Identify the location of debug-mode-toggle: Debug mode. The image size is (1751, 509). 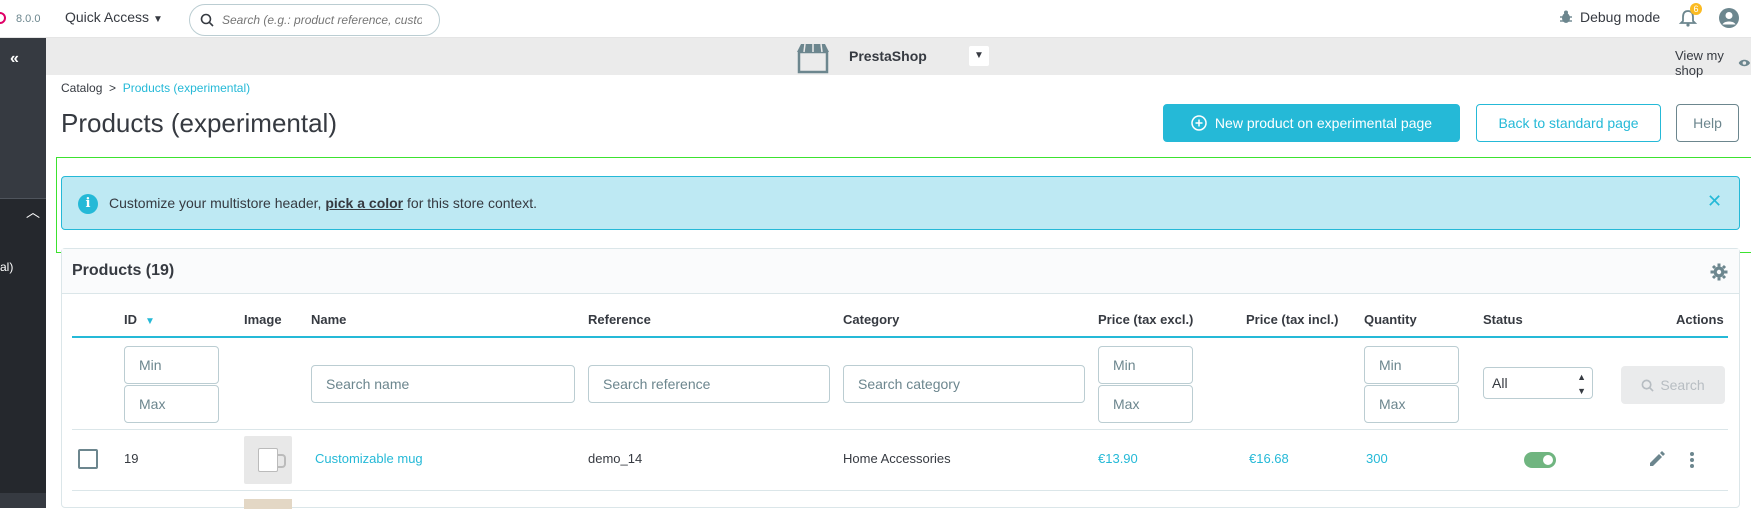
(1609, 17).